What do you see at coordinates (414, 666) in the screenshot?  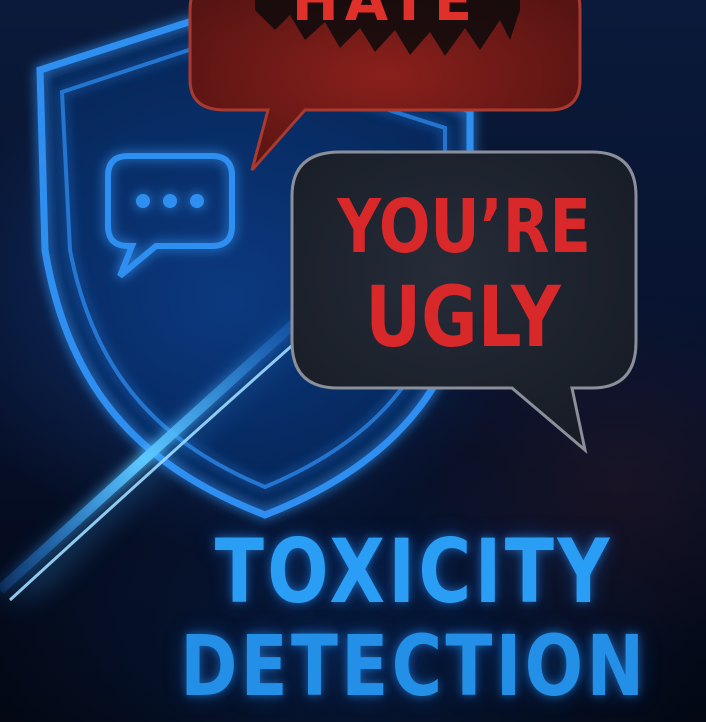 I see `title-line-2: DETECTION` at bounding box center [414, 666].